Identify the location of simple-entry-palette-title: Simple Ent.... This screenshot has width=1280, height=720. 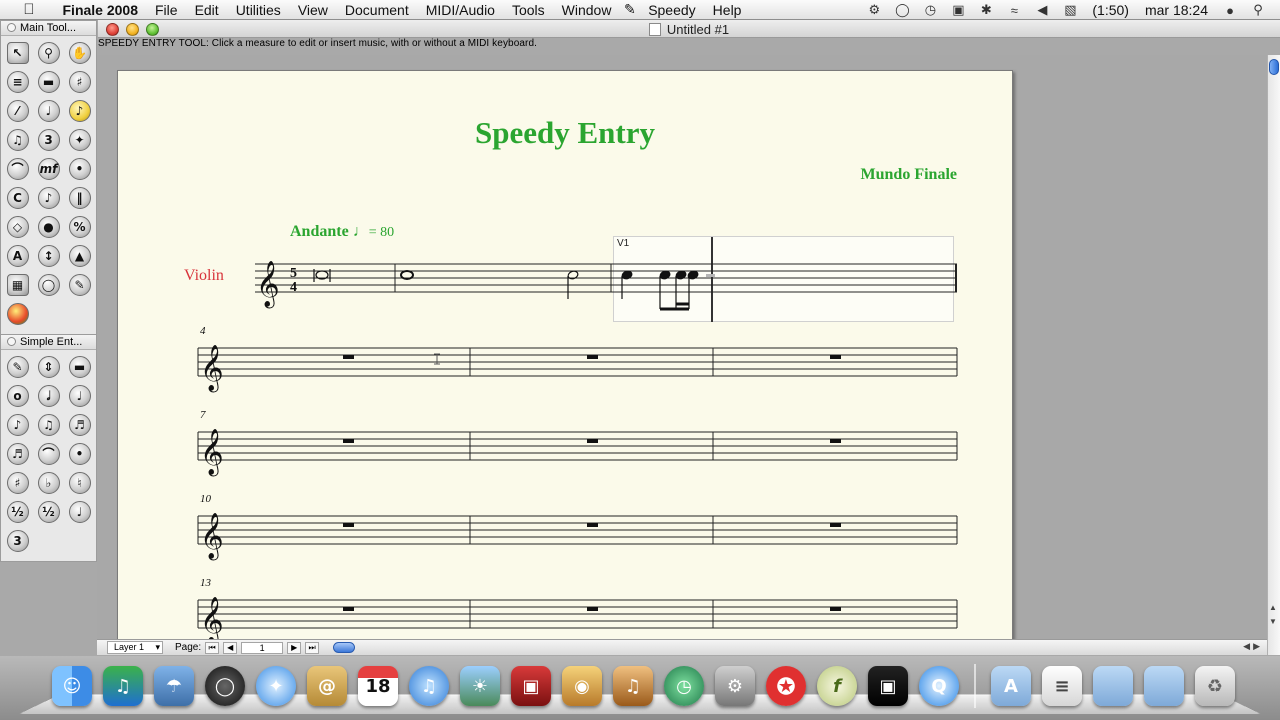
(48, 342).